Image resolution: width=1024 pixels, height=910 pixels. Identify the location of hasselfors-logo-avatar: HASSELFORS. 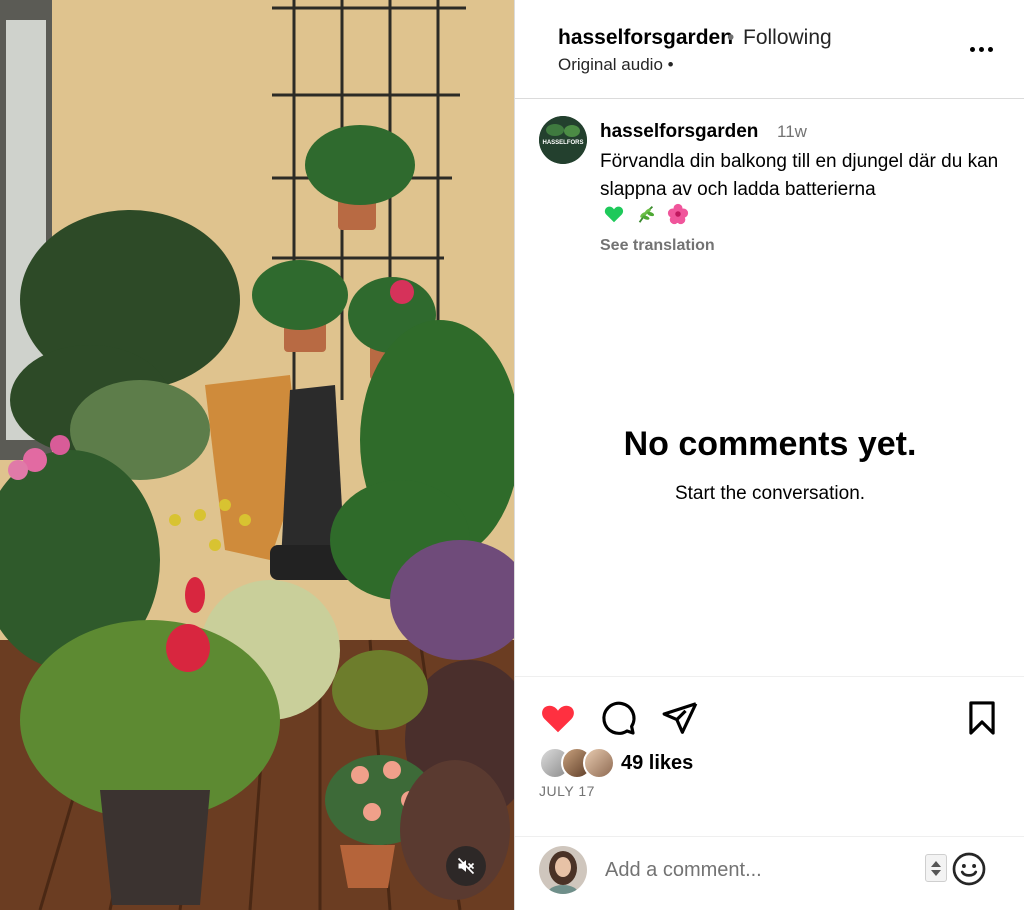
(563, 140).